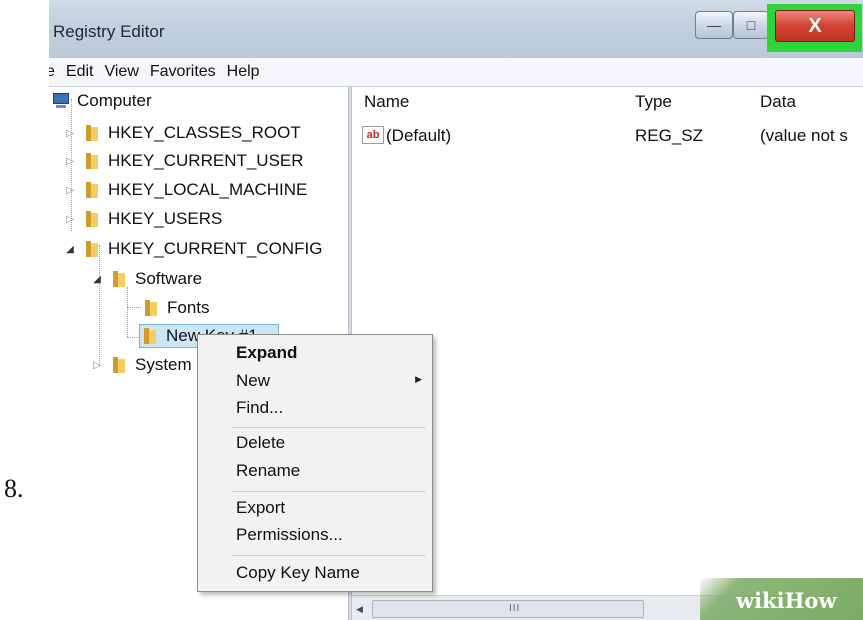 The width and height of the screenshot is (863, 620). I want to click on tree-item-fonts: Fonts, so click(175, 308).